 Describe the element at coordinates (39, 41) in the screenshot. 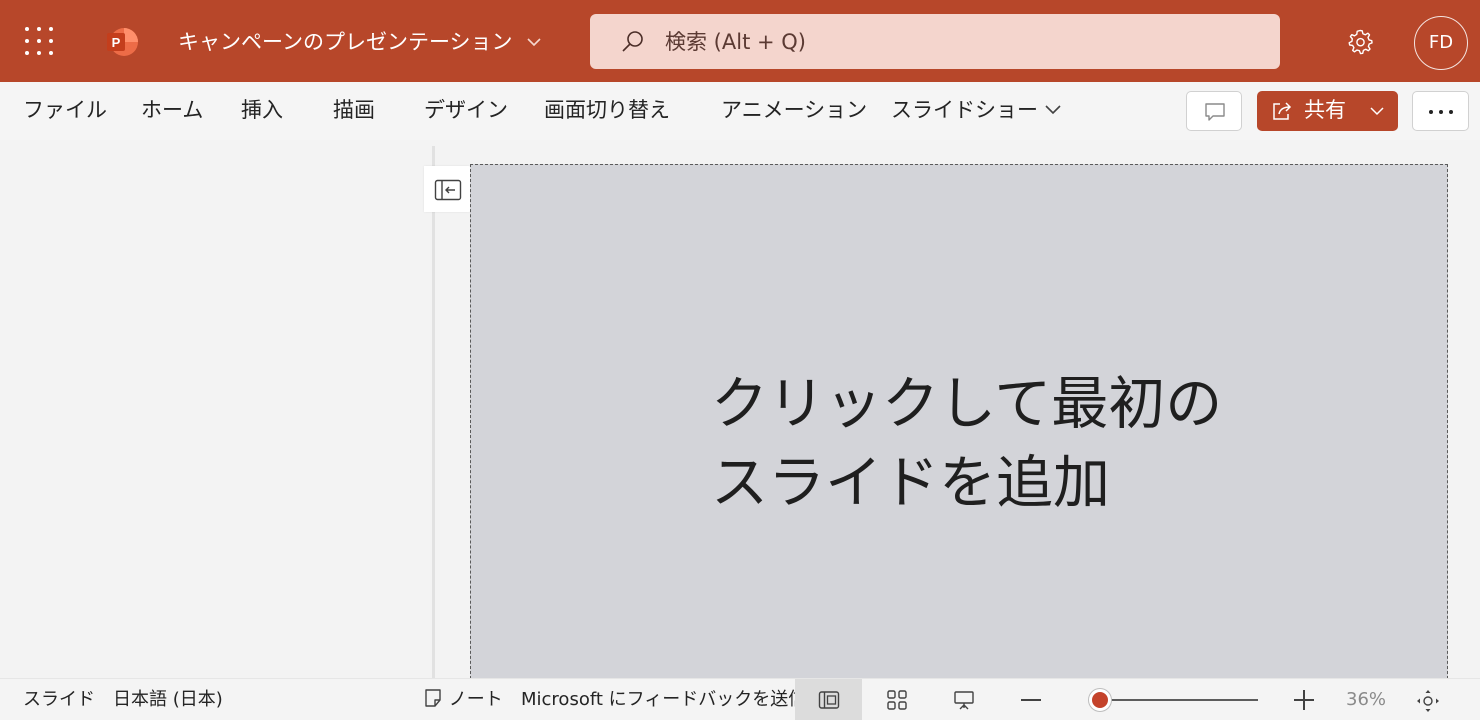

I see `app-launcher-icon` at that location.